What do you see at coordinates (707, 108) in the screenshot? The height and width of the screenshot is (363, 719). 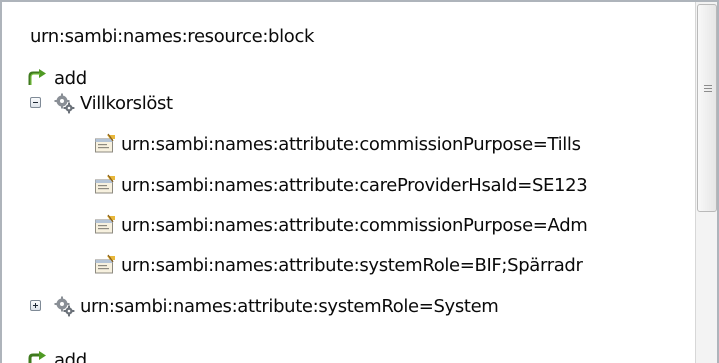 I see `scrollbar-thumb` at bounding box center [707, 108].